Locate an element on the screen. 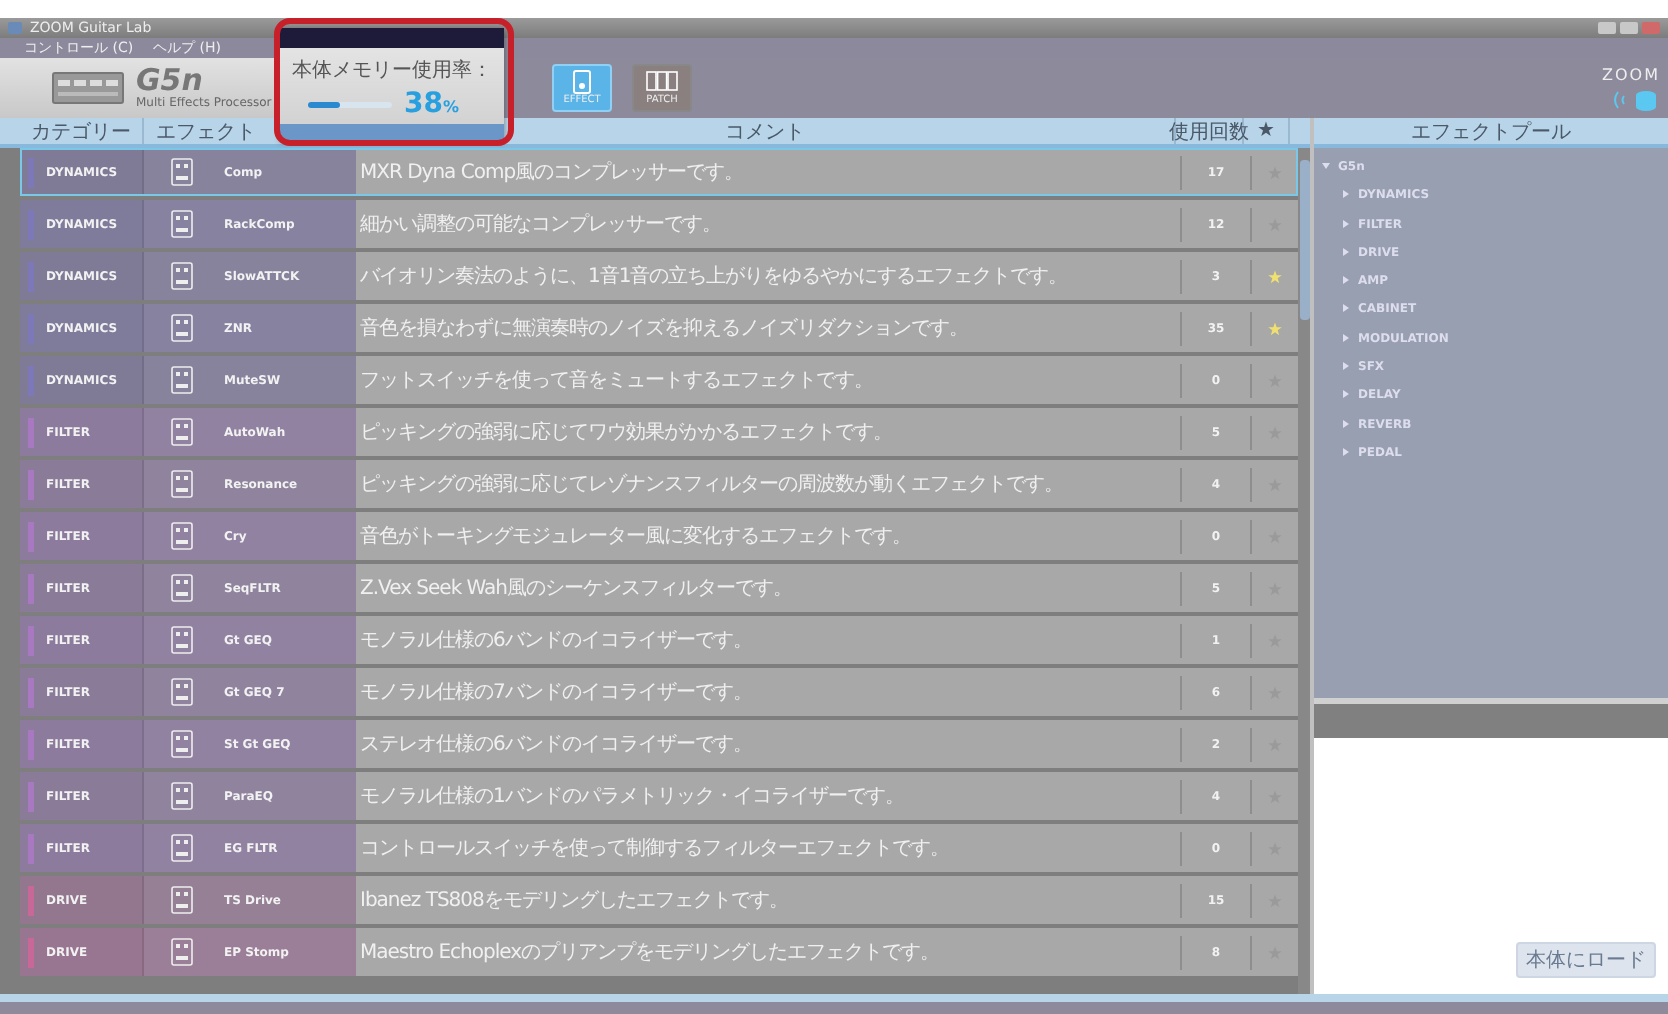 This screenshot has height=1014, width=1668. effect-comment: ピッキングの強弱に応じてワウ効果がかかるエフェクトです。 is located at coordinates (626, 432).